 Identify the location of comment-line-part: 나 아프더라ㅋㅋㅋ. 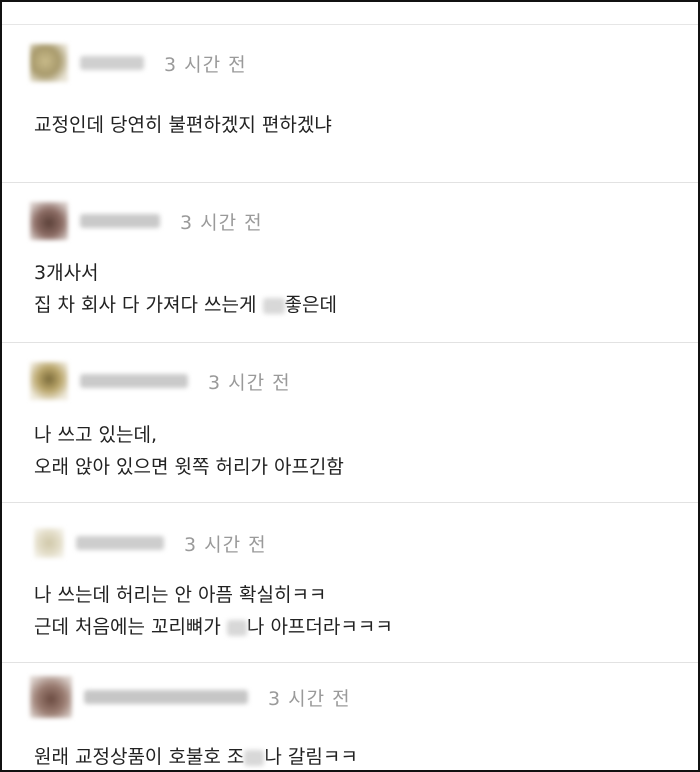
(319, 627).